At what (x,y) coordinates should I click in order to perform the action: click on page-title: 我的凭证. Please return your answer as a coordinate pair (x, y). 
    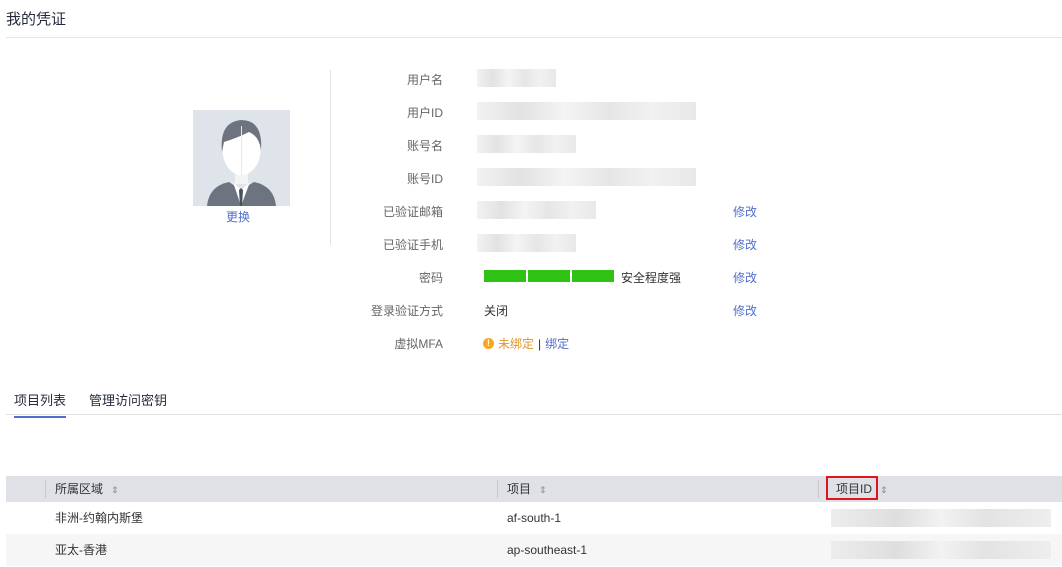
    Looking at the image, I should click on (36, 19).